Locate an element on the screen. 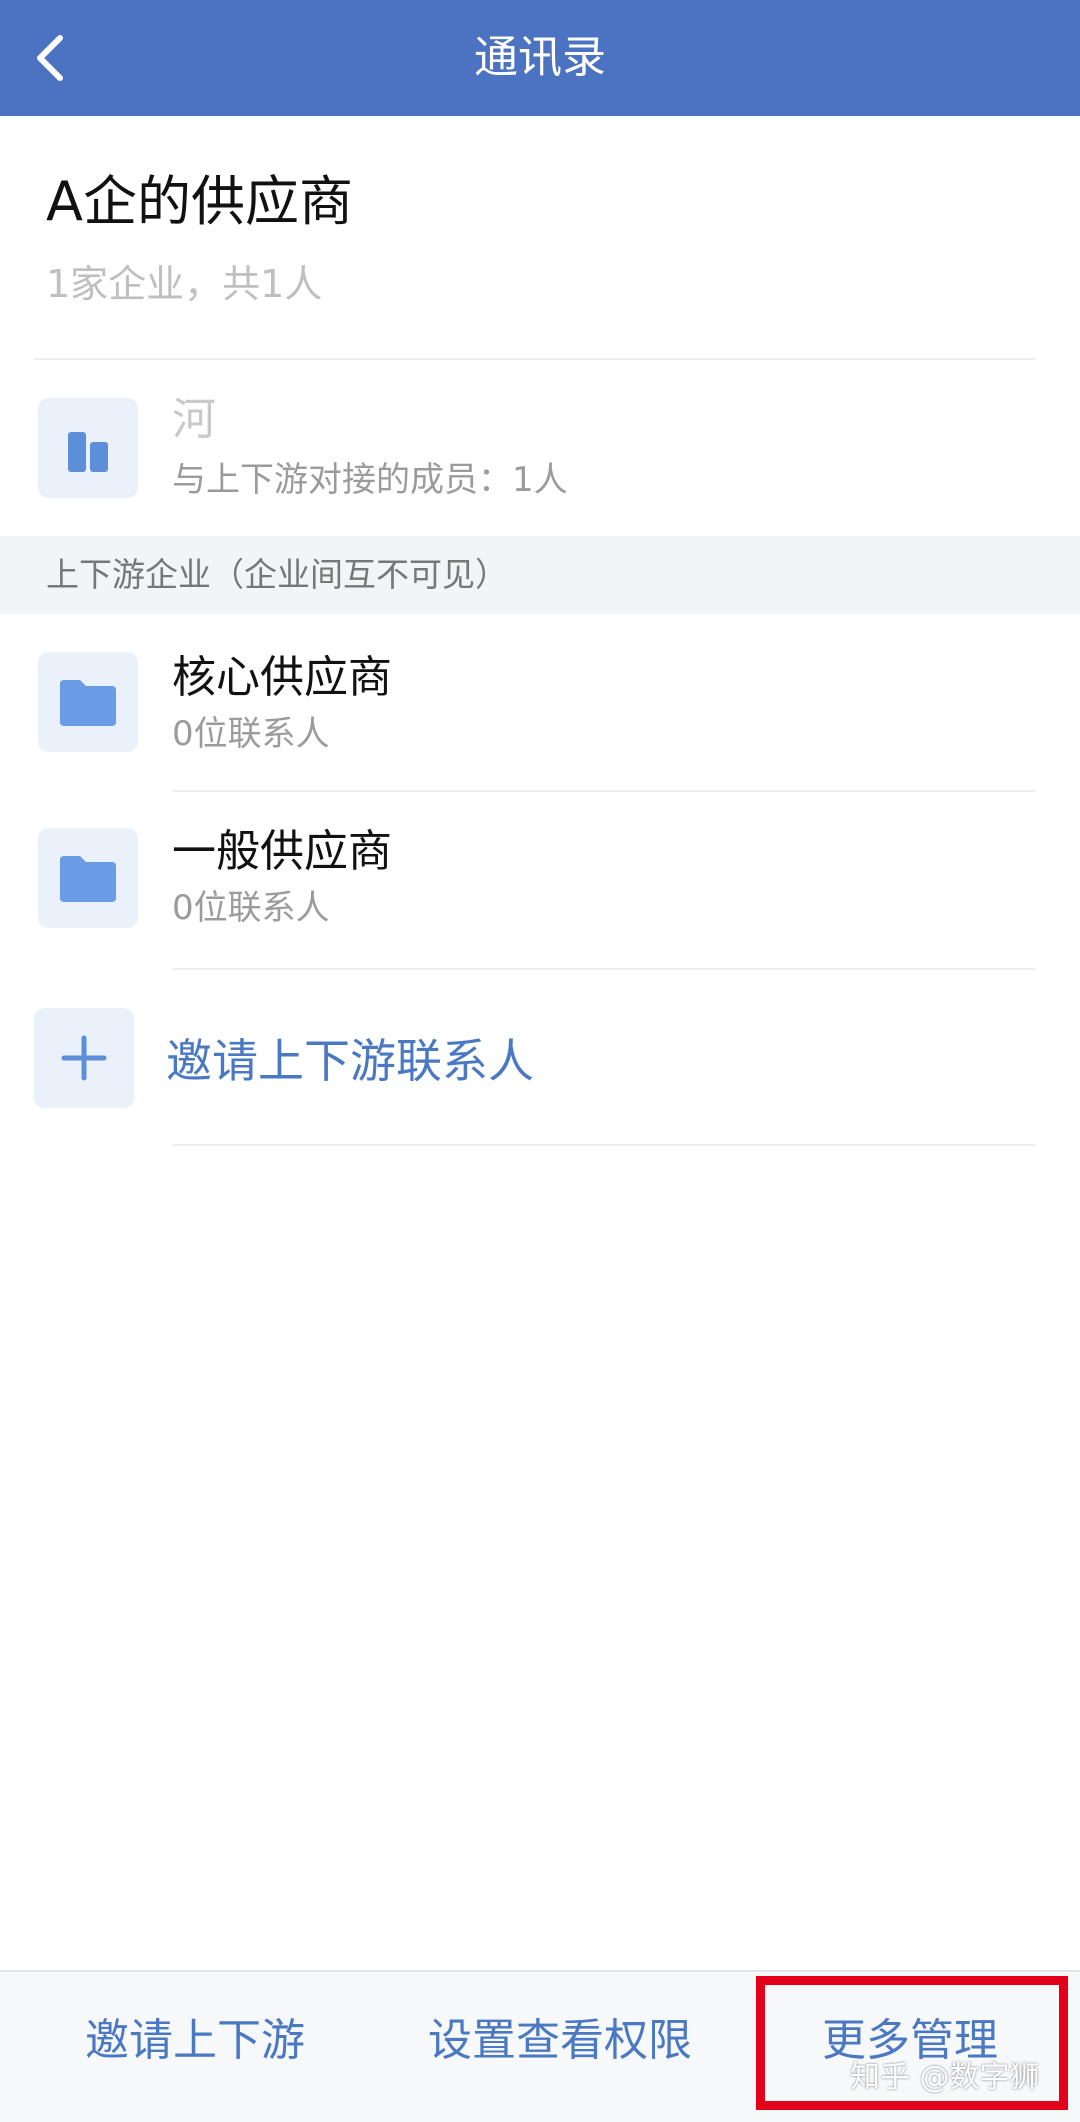 This screenshot has width=1080, height=2122. plus-icon is located at coordinates (84, 1058).